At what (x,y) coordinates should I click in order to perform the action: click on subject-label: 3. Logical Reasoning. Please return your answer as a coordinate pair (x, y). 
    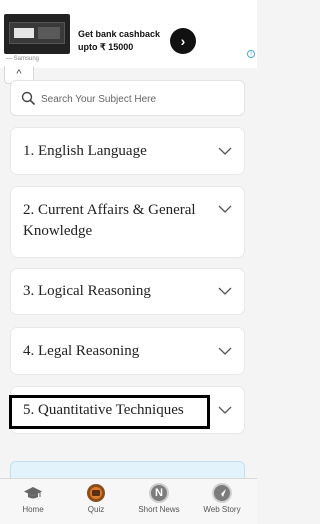
    Looking at the image, I should click on (87, 291).